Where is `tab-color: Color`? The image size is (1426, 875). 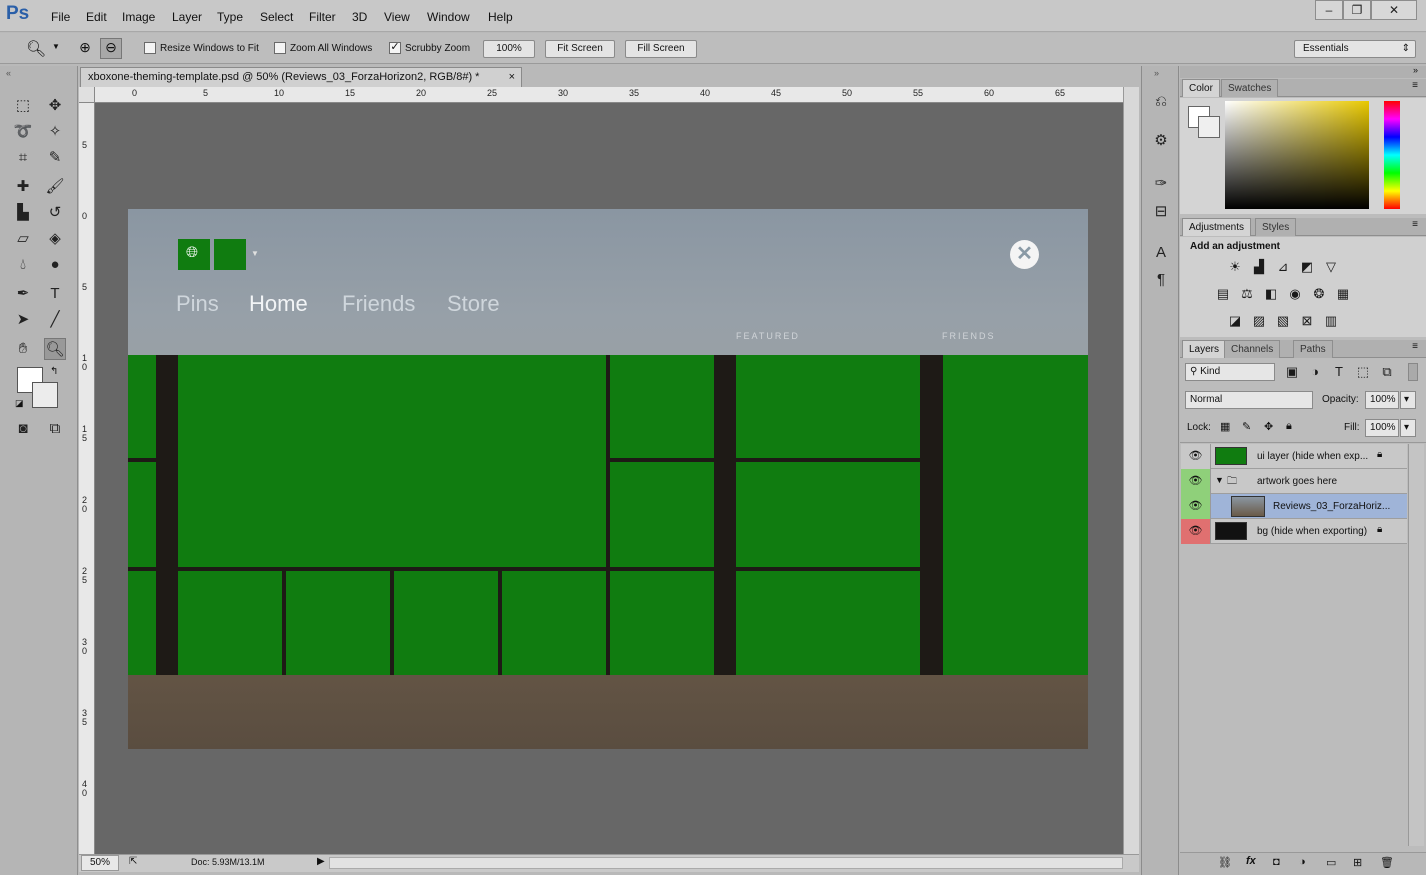
tab-color: Color is located at coordinates (1201, 88).